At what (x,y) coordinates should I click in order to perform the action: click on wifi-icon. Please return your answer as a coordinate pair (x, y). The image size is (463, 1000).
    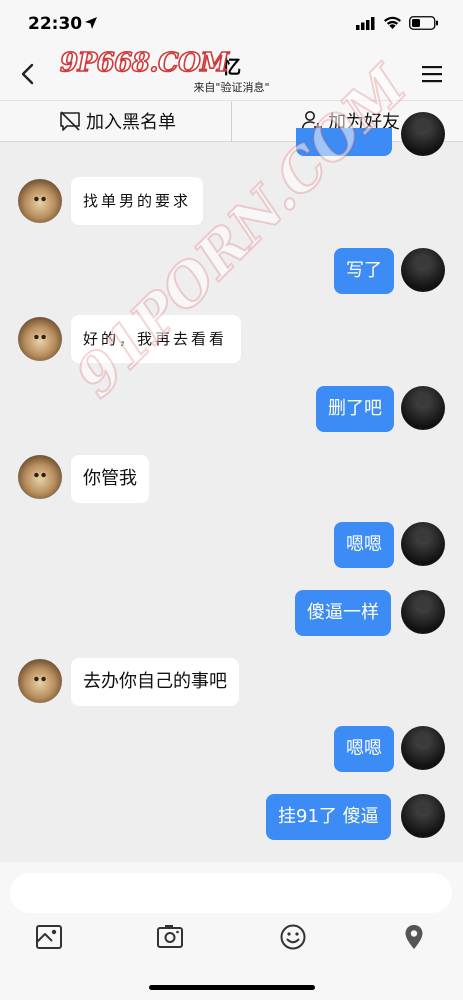
    Looking at the image, I should click on (392, 22).